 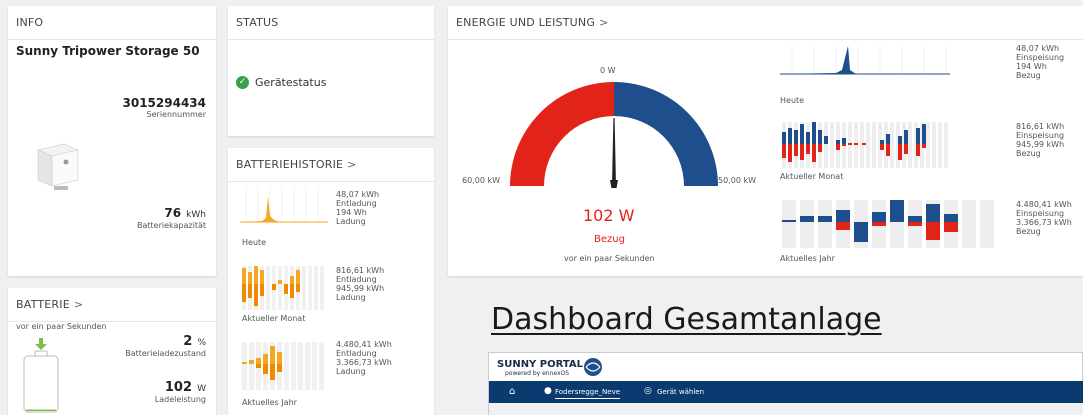 I want to click on power-unit: W, so click(x=201, y=389).